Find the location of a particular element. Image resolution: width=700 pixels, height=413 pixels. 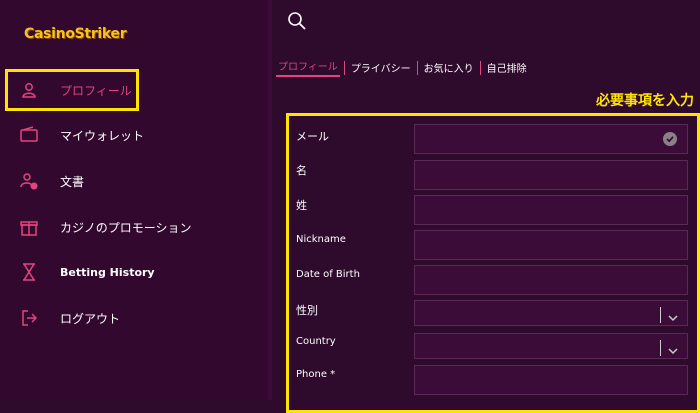

sidebar-item-label: カジノのプロモーション is located at coordinates (126, 227).